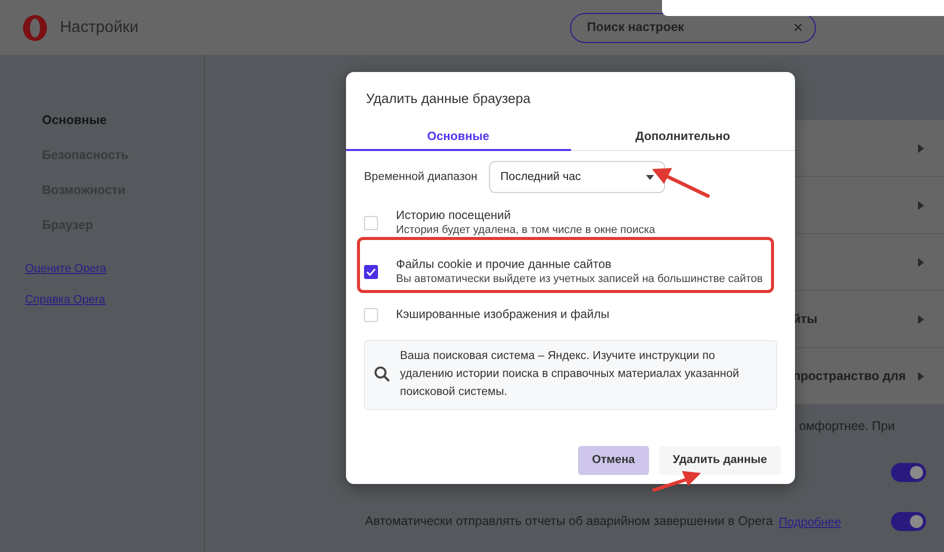 The height and width of the screenshot is (552, 944). I want to click on time-range-dropdown: Последний час, so click(577, 177).